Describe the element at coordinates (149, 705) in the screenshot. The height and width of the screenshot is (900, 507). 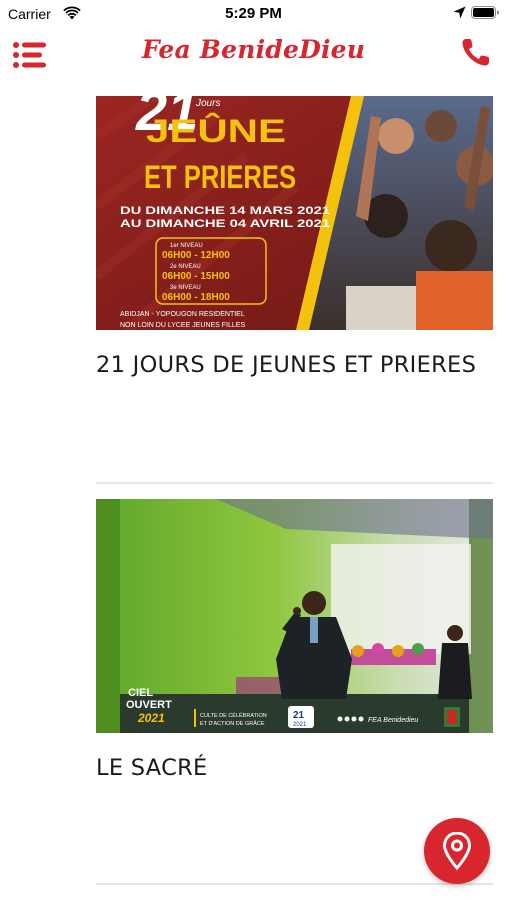
I see `poster-logo-line-2: OUVERT` at that location.